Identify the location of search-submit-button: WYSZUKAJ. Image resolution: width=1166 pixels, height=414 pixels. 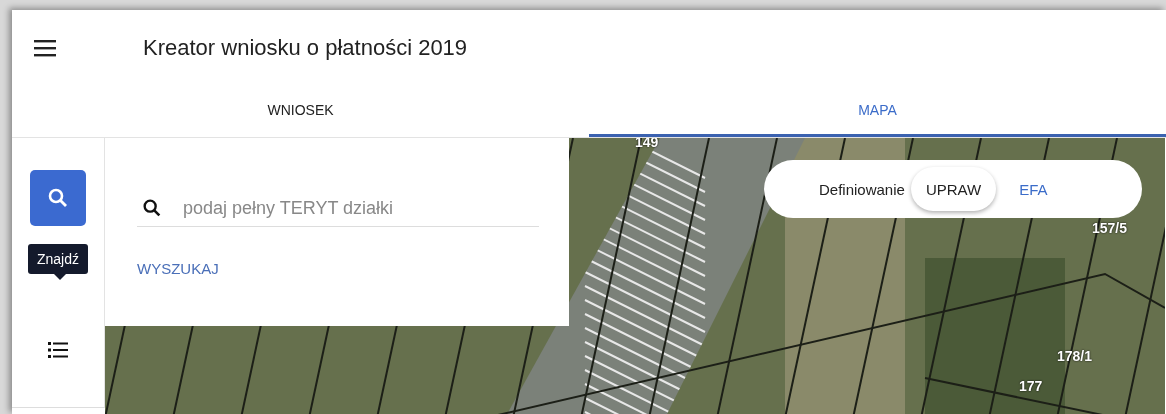
(178, 268).